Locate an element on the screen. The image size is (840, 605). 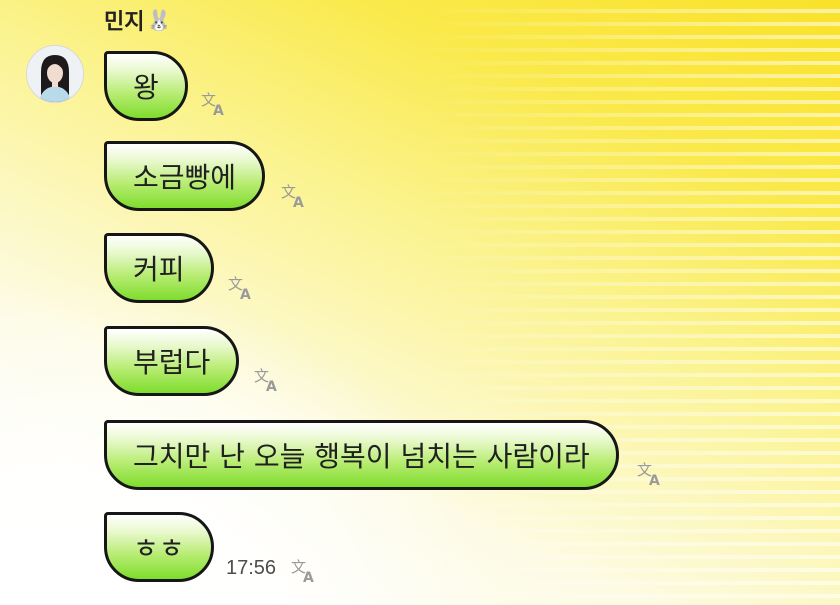
message-text: 커피 is located at coordinates (159, 269).